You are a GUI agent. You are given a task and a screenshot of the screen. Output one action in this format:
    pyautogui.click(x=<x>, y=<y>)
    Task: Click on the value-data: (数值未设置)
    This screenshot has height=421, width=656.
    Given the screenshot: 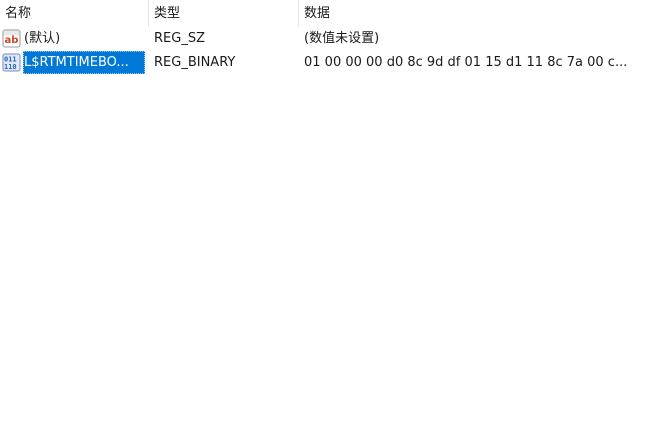 What is the action you would take?
    pyautogui.click(x=342, y=38)
    